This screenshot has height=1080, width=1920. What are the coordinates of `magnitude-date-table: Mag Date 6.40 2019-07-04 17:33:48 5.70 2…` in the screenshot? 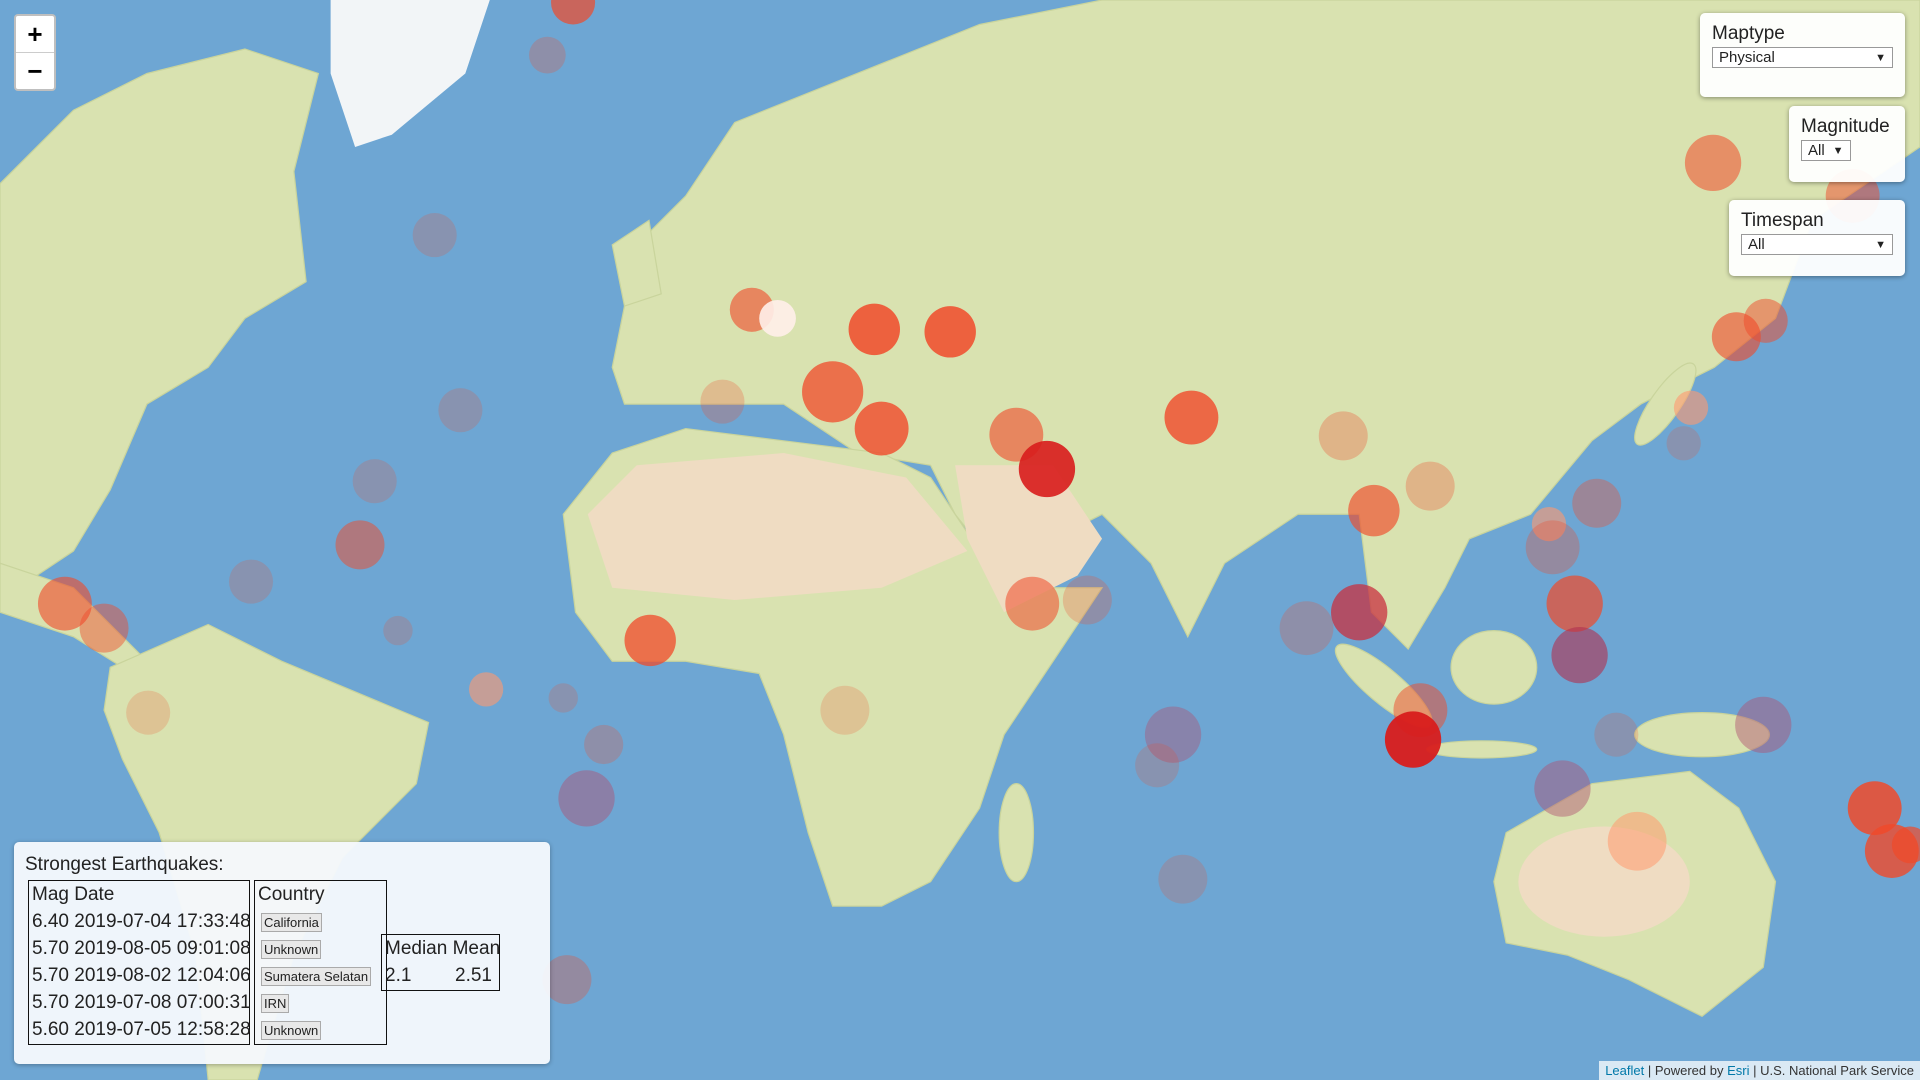 It's located at (139, 962).